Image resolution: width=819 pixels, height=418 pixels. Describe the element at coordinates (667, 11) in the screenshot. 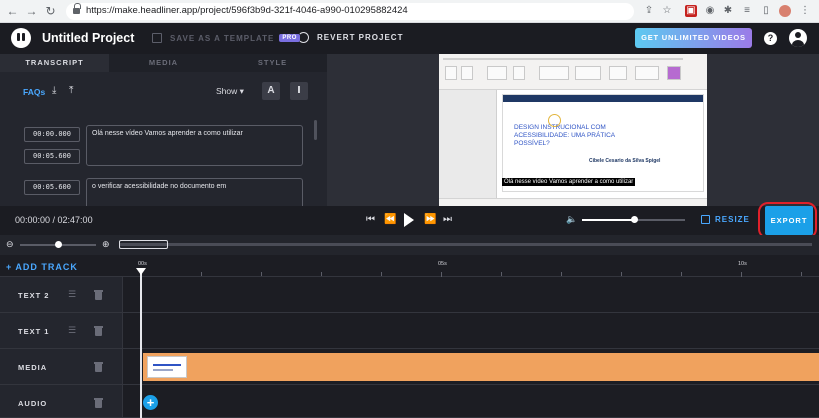

I see `bookmark-star-icon: ☆` at that location.